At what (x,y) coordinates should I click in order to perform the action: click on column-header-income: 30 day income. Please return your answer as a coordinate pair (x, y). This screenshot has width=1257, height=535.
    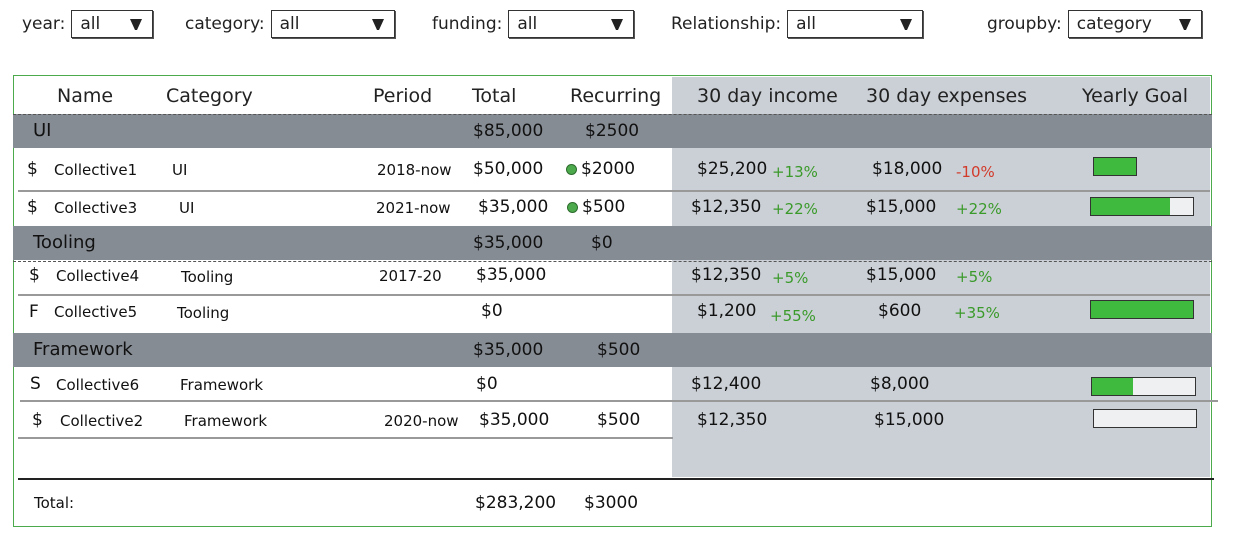
    Looking at the image, I should click on (767, 96).